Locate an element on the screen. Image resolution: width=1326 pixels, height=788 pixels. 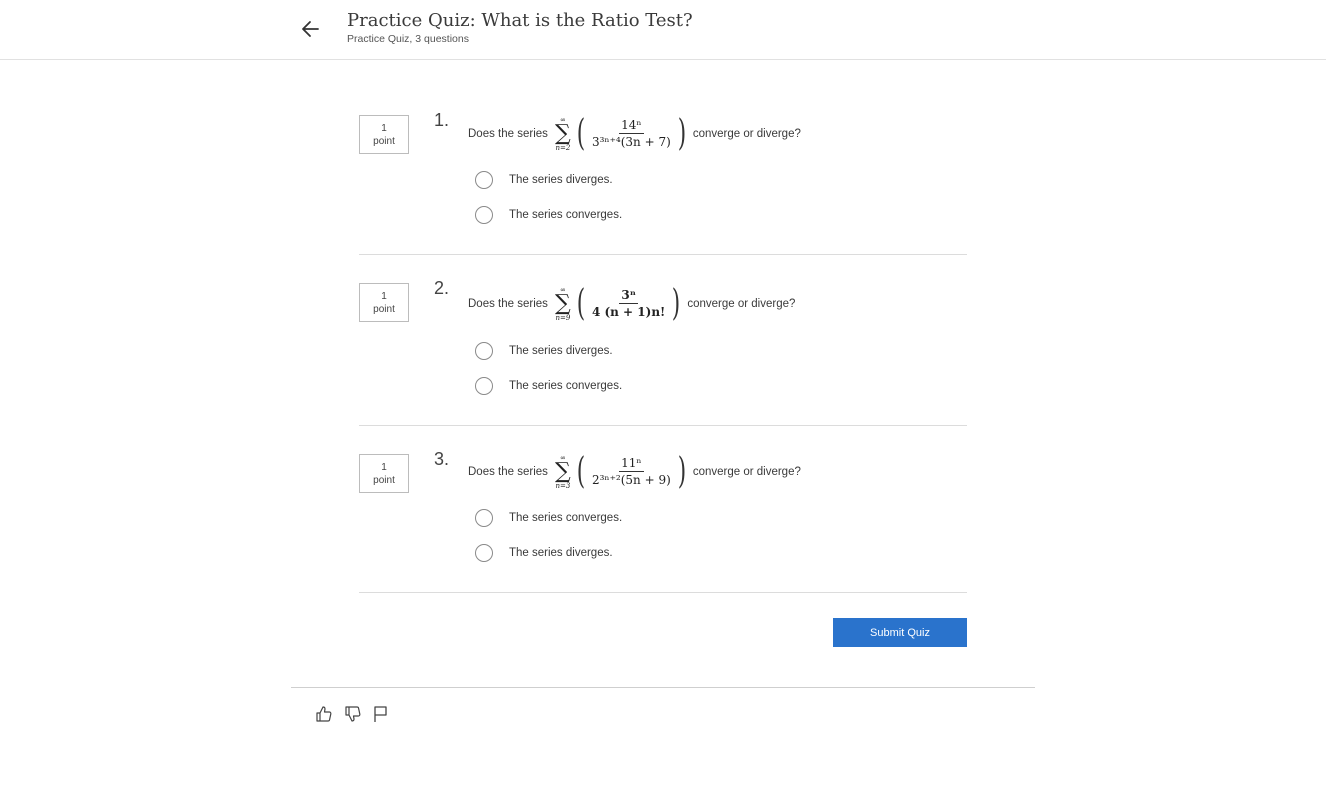
series-formula: ∞ ∑ n=9 ( 3ⁿ 4 (n + 1)n! ) is located at coordinates (617, 304).